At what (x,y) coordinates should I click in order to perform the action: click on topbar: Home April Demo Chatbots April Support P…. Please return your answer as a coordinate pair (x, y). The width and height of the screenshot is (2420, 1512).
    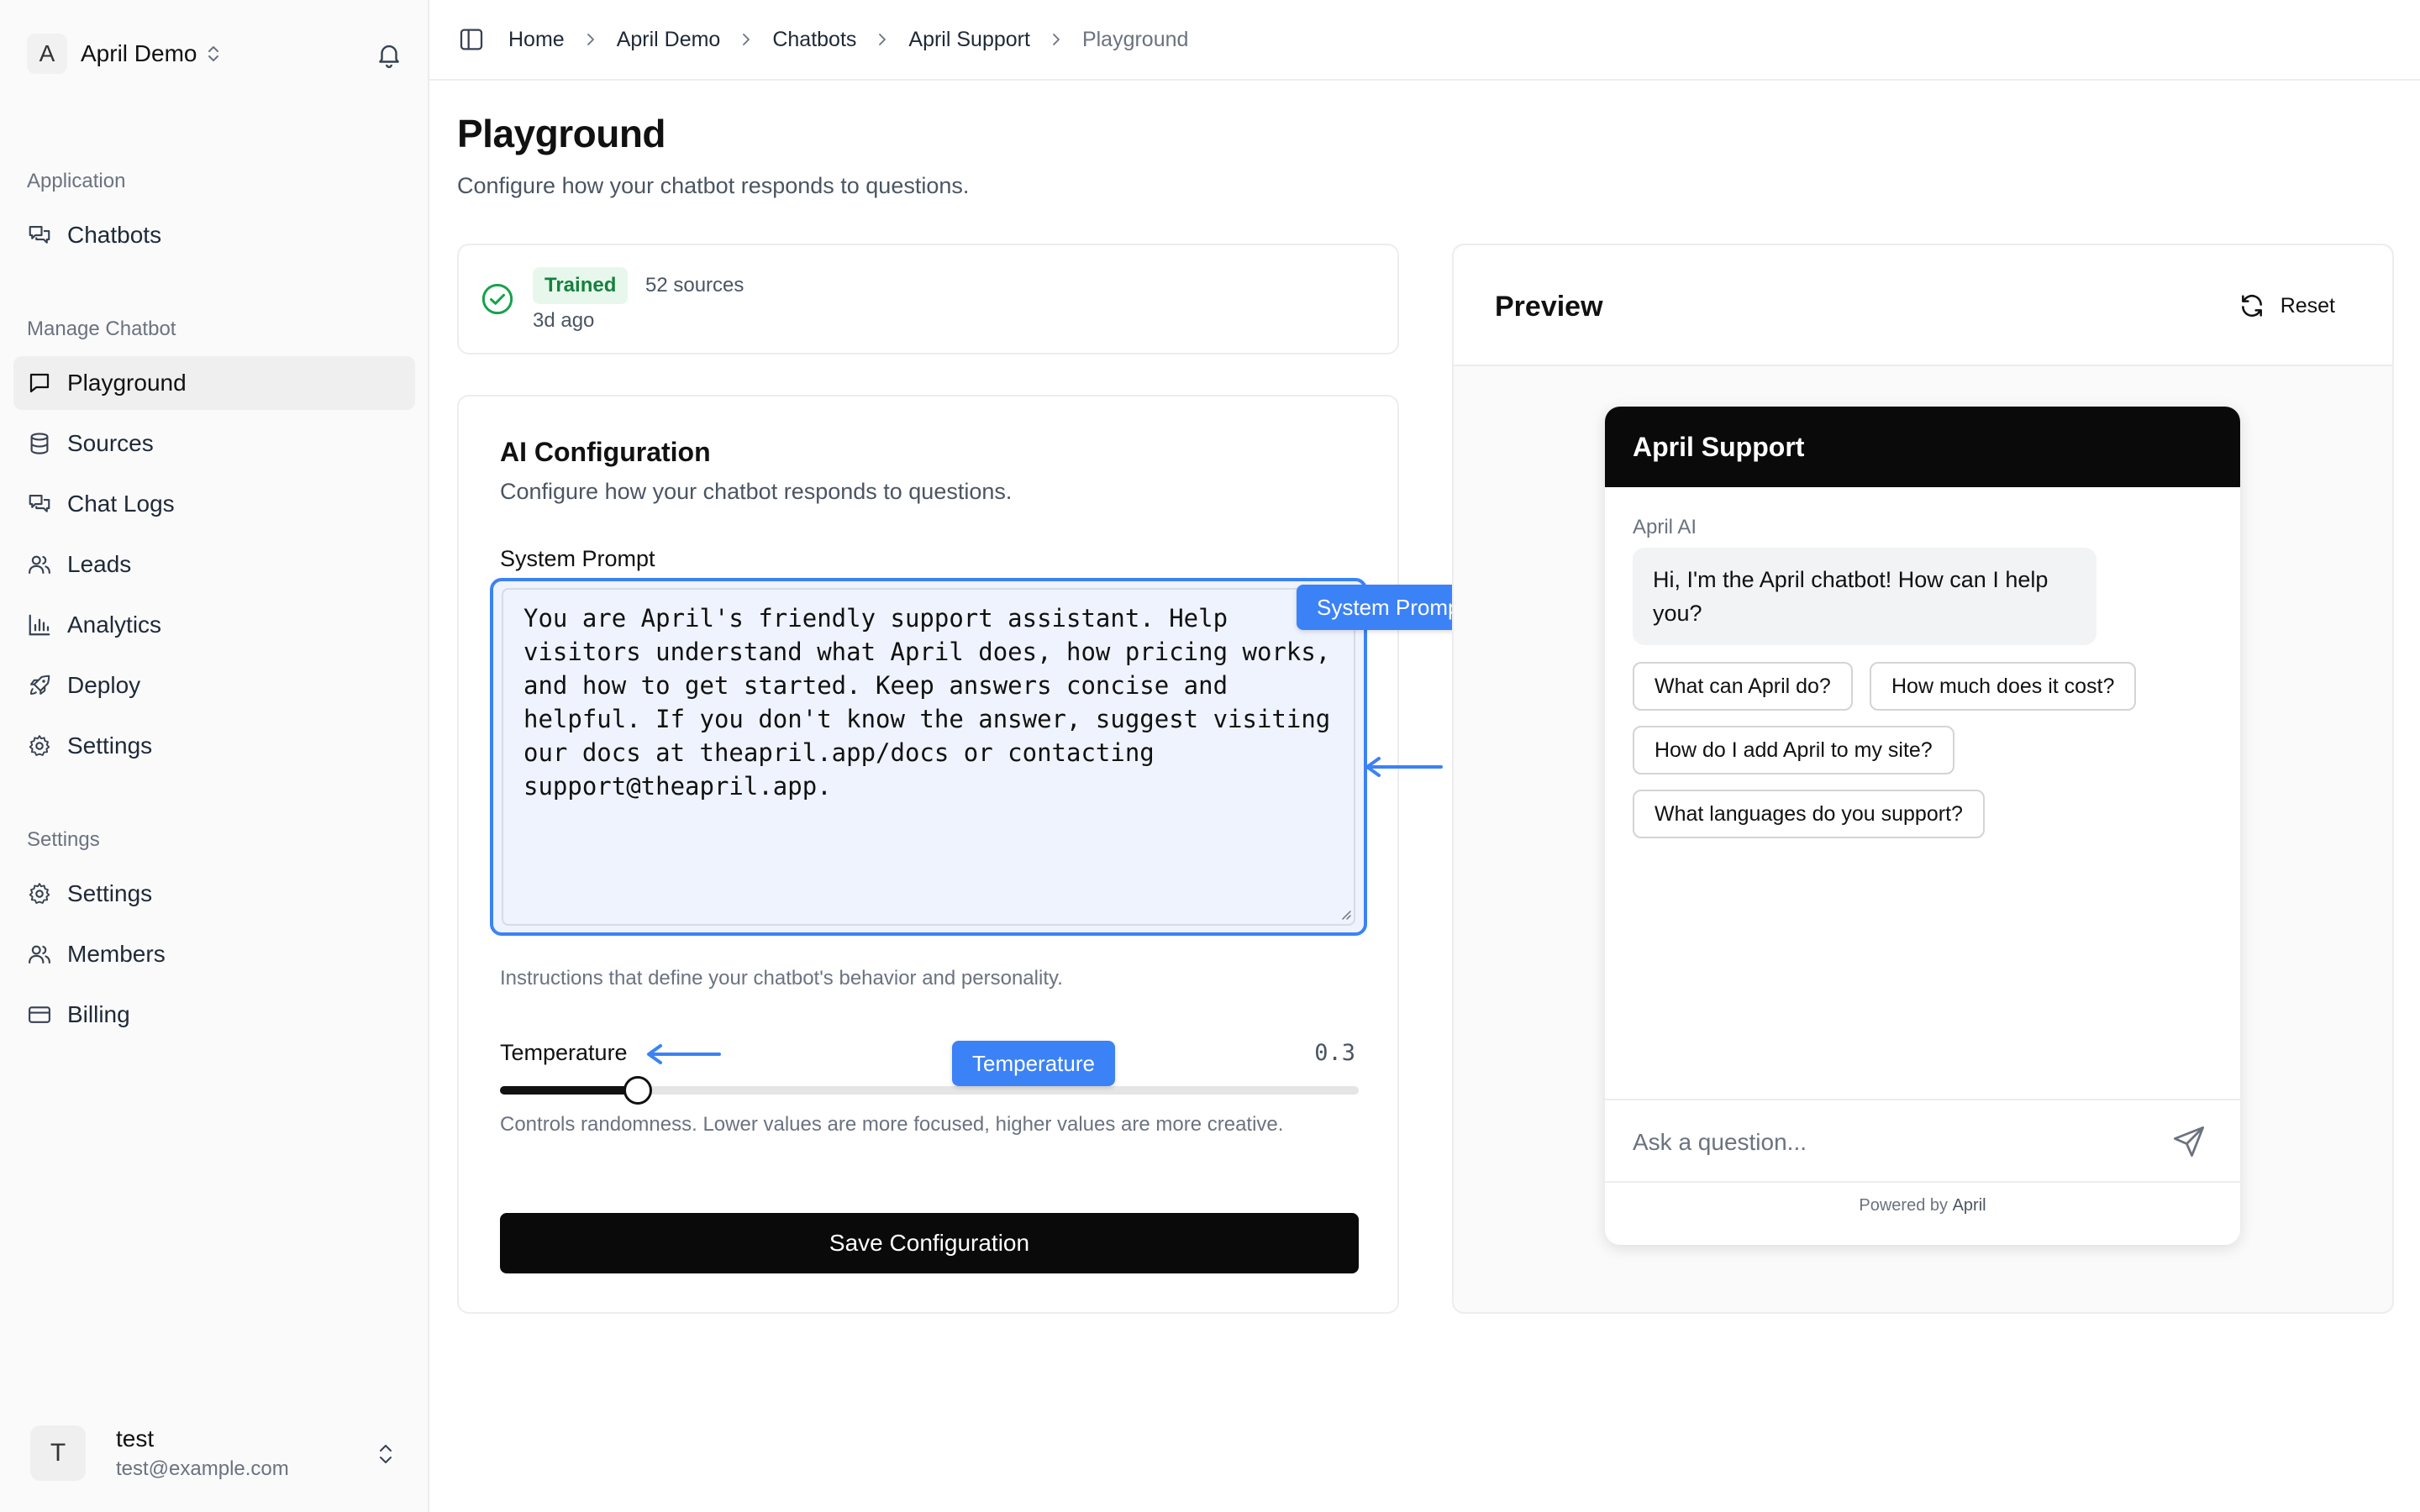
    Looking at the image, I should click on (1424, 40).